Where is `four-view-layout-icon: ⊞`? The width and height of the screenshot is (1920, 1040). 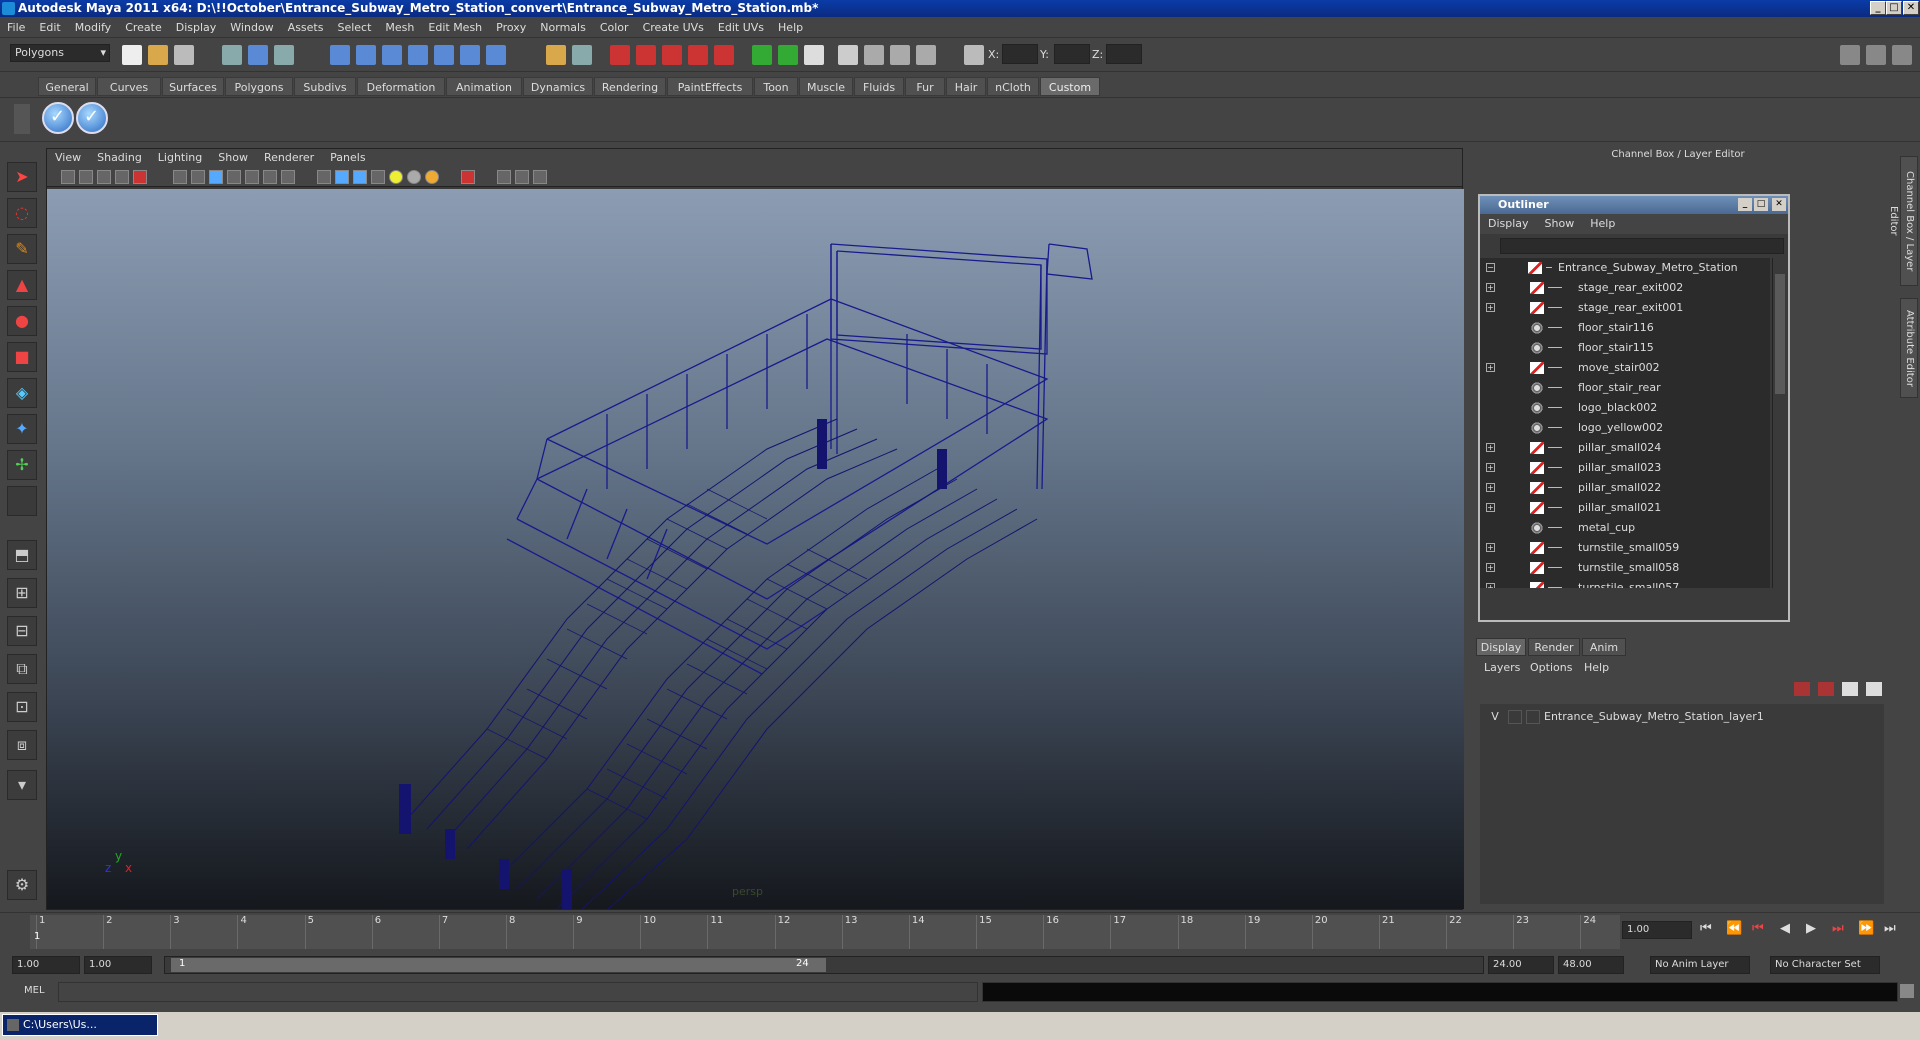
four-view-layout-icon: ⊞ is located at coordinates (22, 593).